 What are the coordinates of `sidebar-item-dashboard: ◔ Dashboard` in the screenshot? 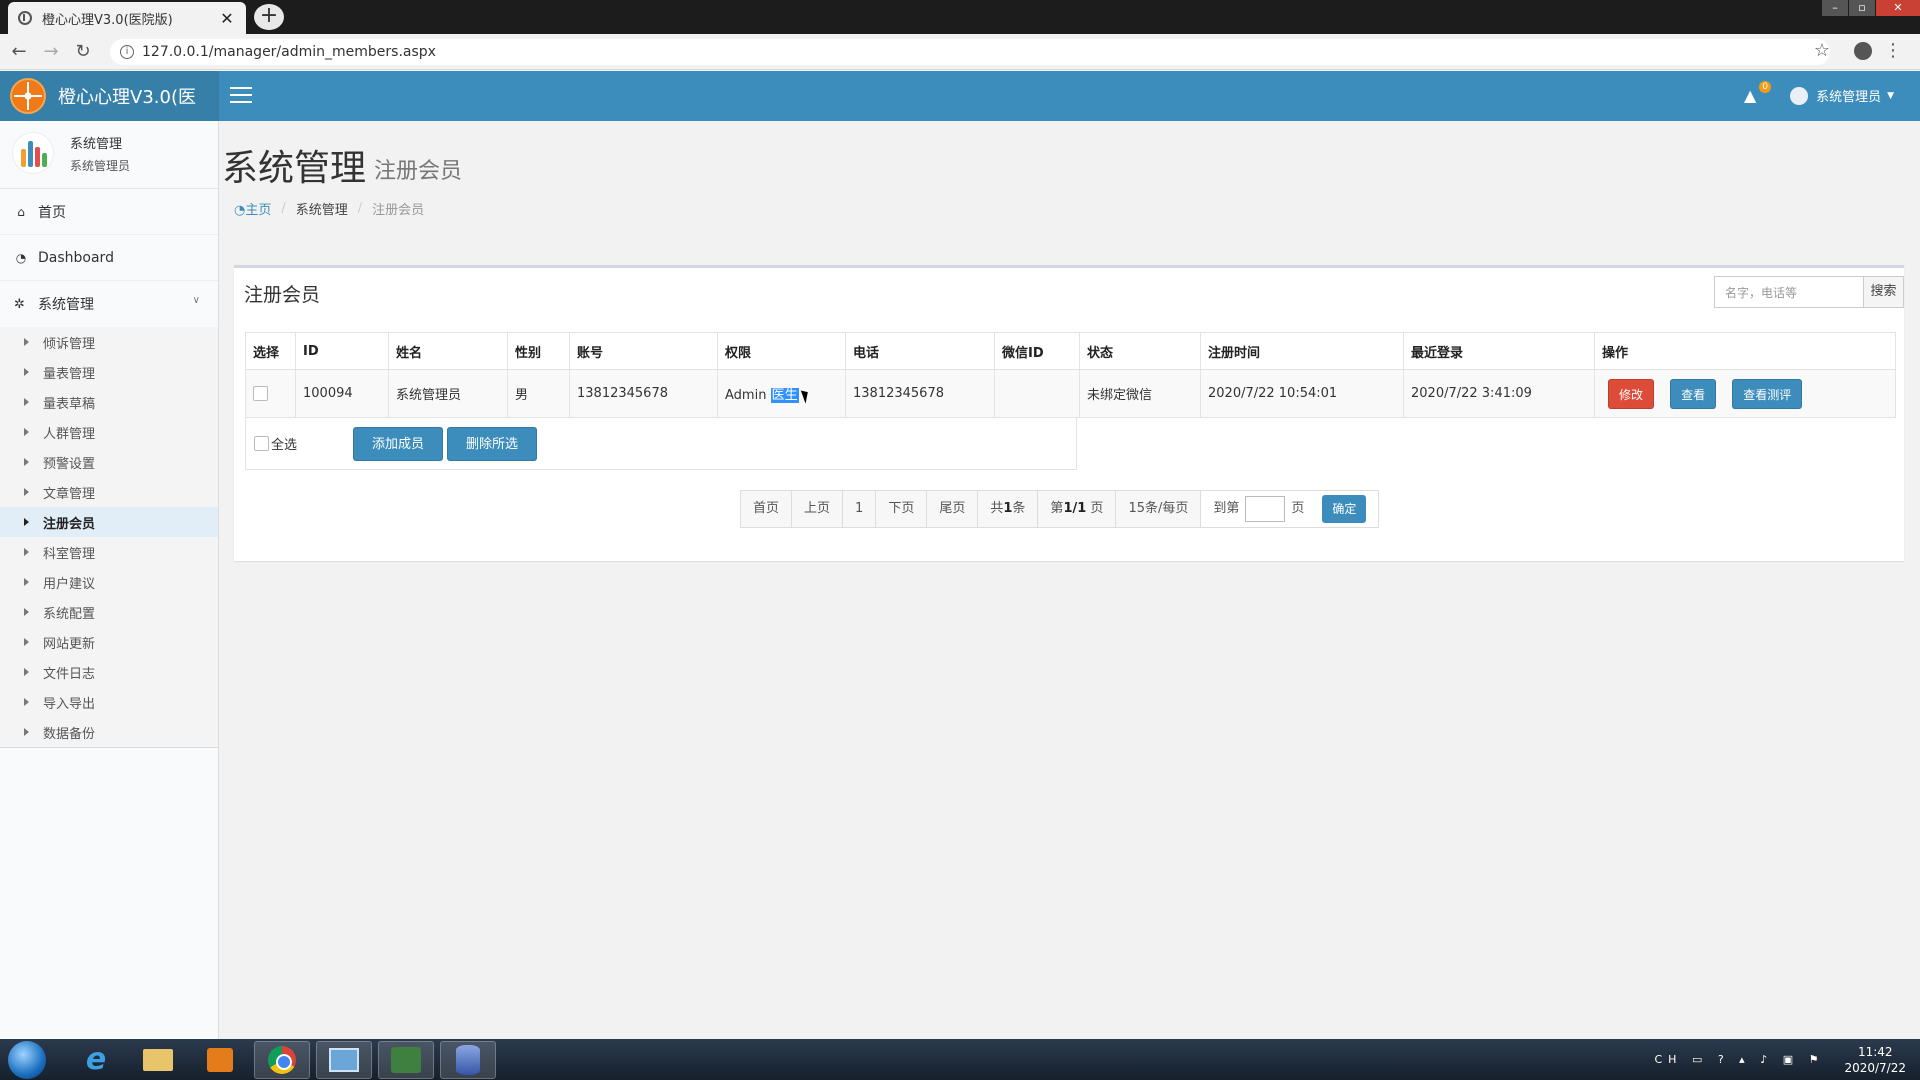 It's located at (109, 258).